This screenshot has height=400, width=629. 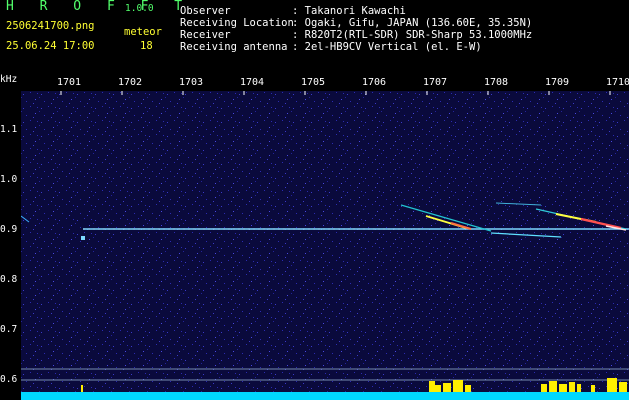 I want to click on date-time: 25.06.24 17:00, so click(x=50, y=46).